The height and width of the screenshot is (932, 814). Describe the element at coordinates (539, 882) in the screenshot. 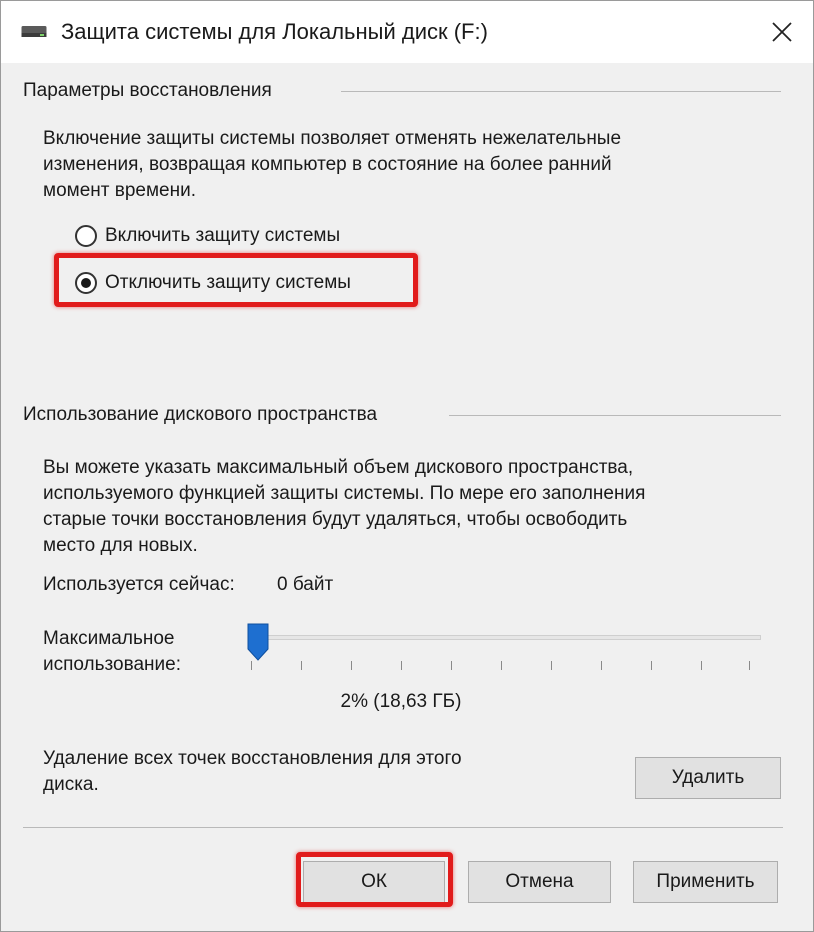

I see `cancel-button: Отмена` at that location.